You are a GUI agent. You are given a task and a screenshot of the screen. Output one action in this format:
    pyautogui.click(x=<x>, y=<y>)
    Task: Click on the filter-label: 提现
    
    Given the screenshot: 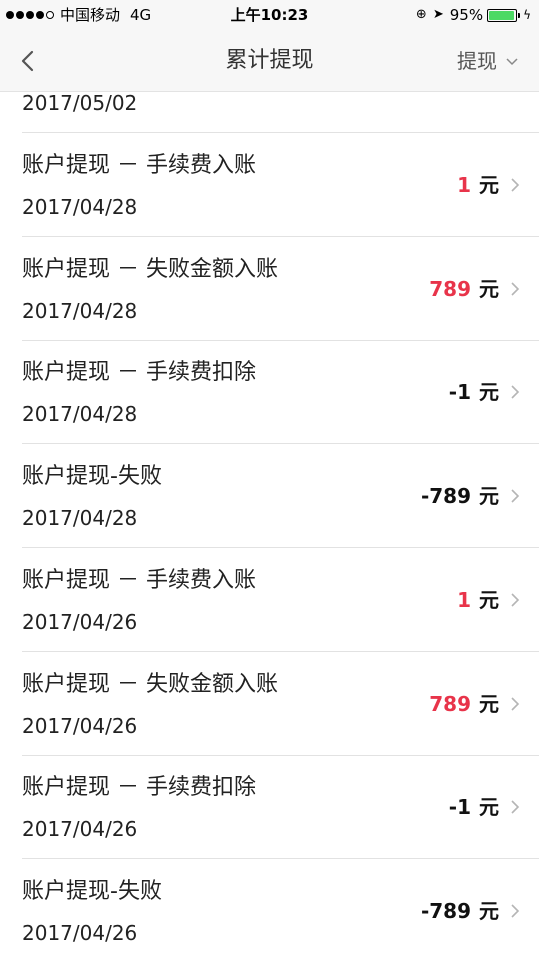 What is the action you would take?
    pyautogui.click(x=477, y=61)
    